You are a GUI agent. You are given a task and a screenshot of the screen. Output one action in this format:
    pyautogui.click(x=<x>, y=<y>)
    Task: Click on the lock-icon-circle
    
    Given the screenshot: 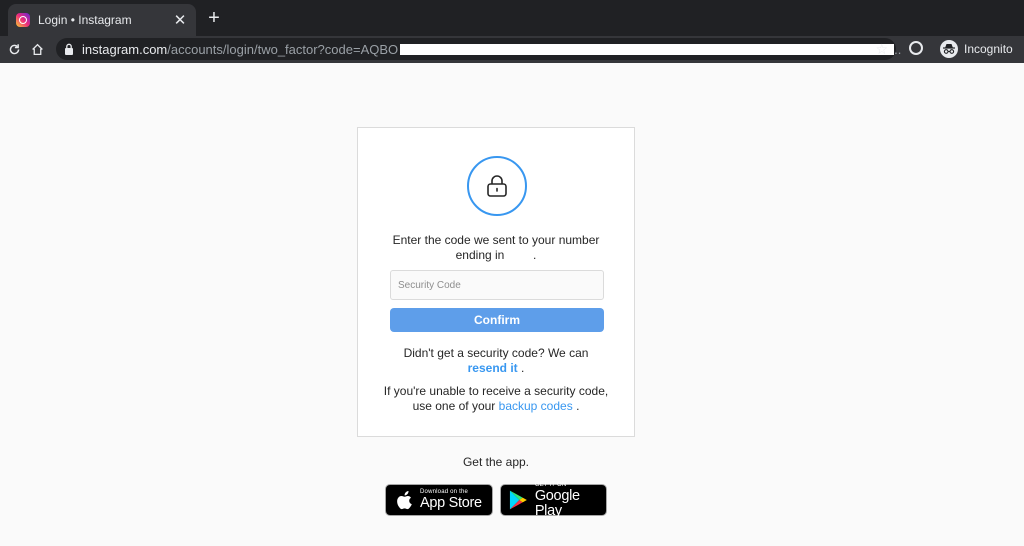 What is the action you would take?
    pyautogui.click(x=497, y=186)
    